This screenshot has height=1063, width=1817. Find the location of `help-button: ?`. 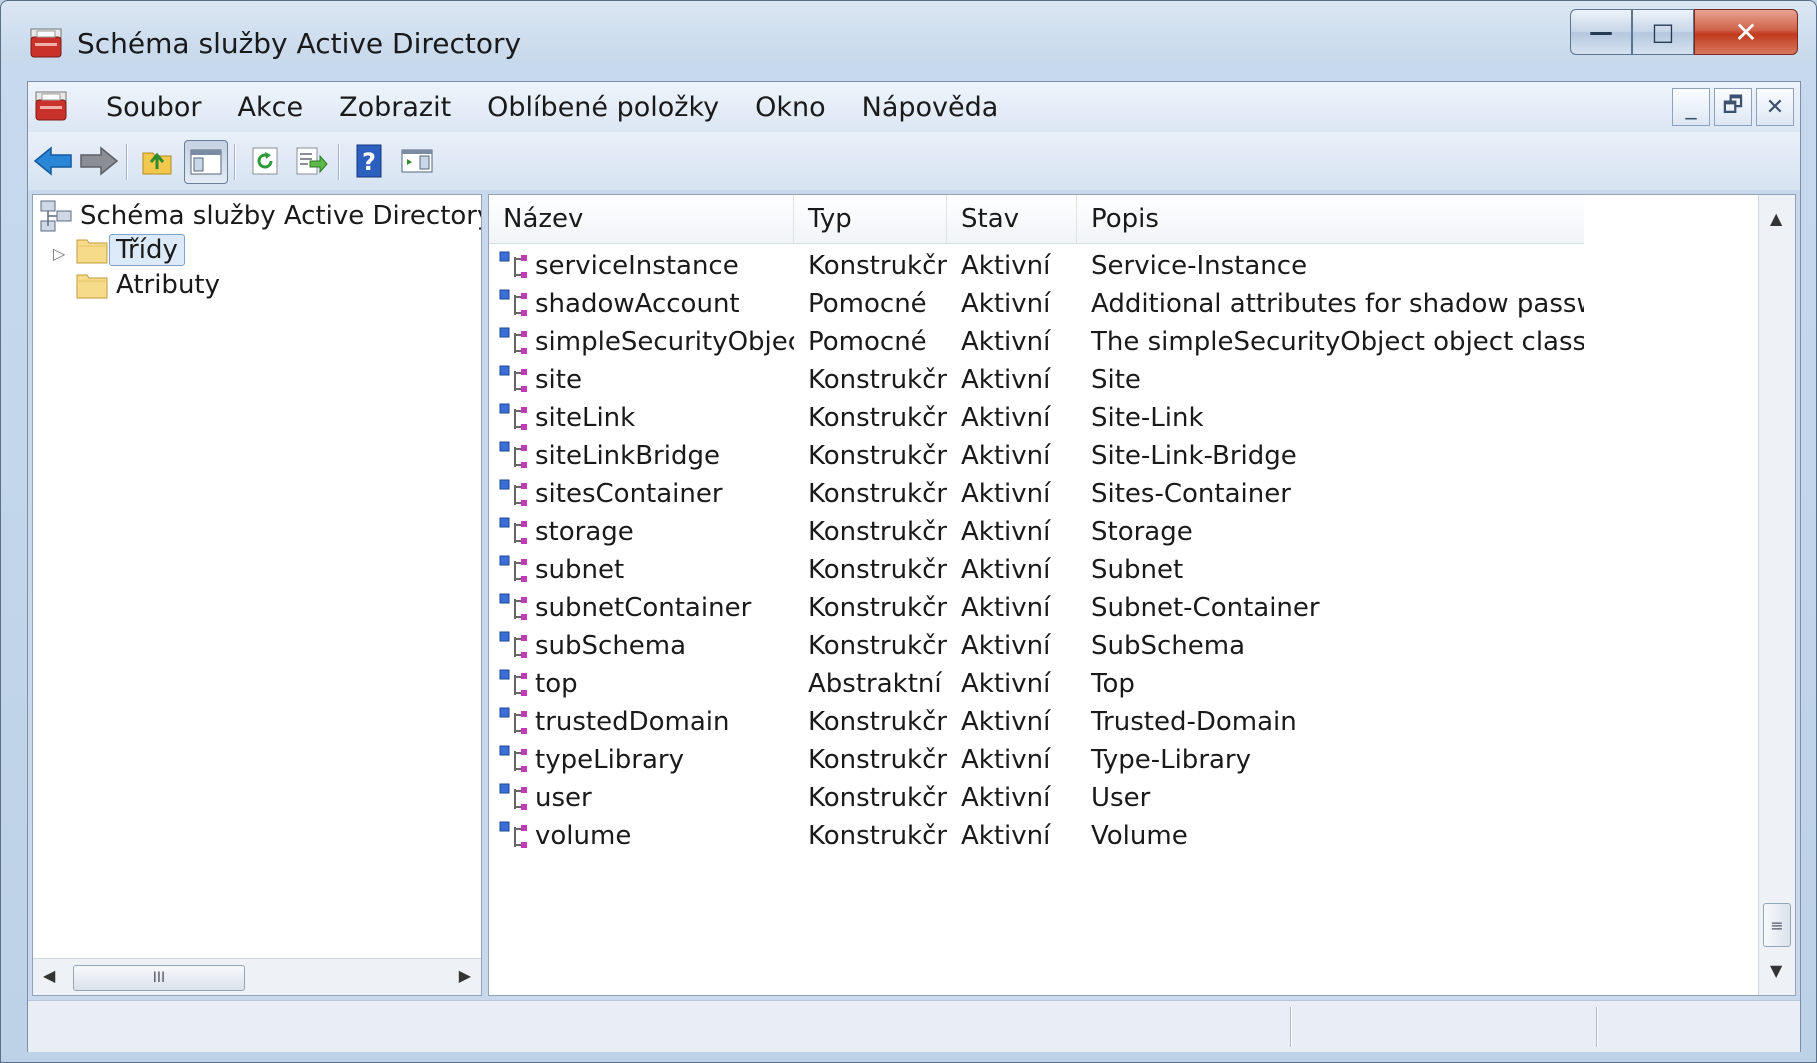

help-button: ? is located at coordinates (369, 161).